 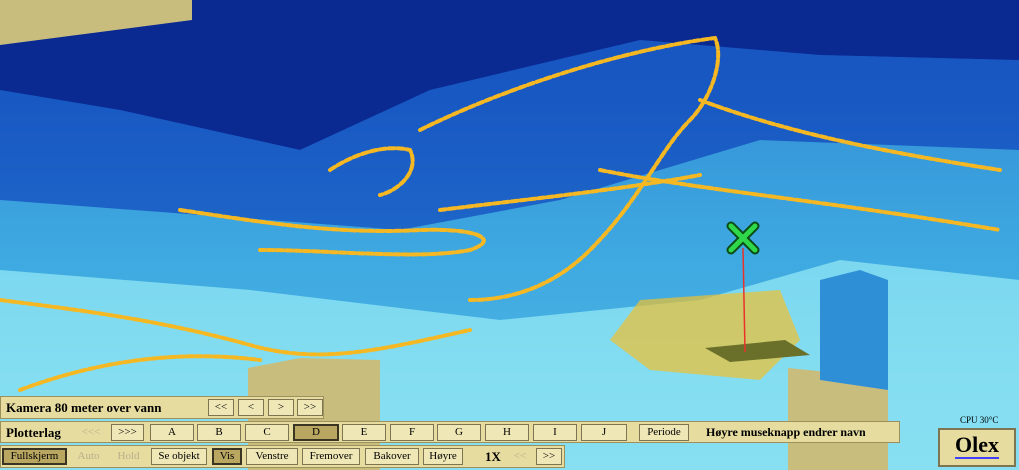 What do you see at coordinates (316, 432) in the screenshot?
I see `plotter-layer-d: D` at bounding box center [316, 432].